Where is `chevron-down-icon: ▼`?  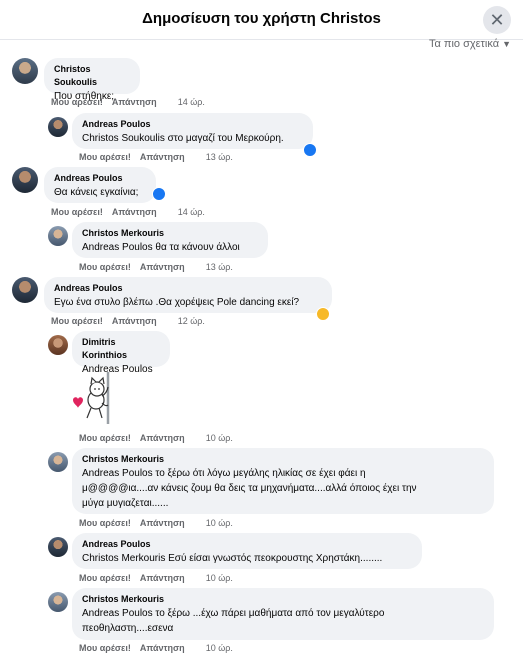 chevron-down-icon: ▼ is located at coordinates (506, 44).